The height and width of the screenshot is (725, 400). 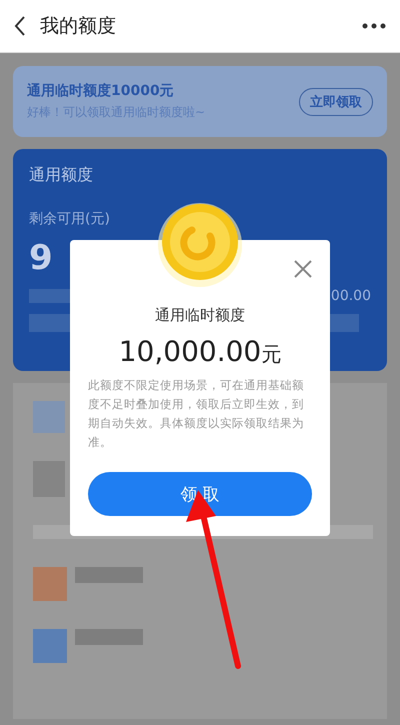 What do you see at coordinates (70, 219) in the screenshot?
I see `remaining-label: 剩余可用(元)` at bounding box center [70, 219].